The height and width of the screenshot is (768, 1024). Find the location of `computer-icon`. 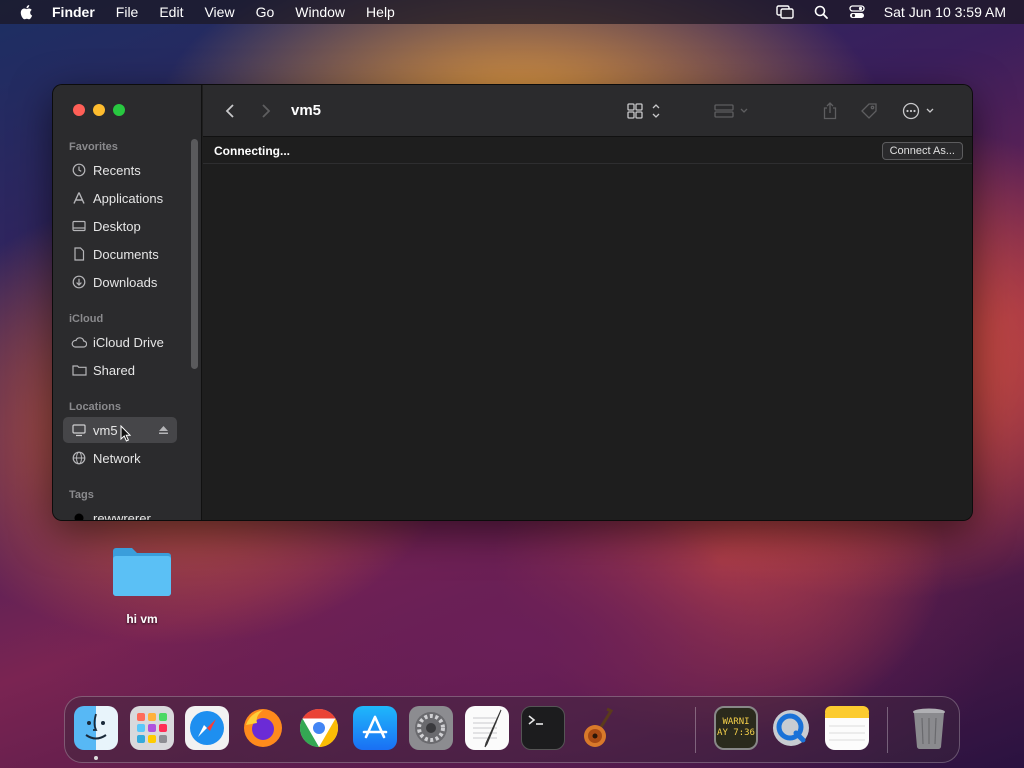

computer-icon is located at coordinates (79, 430).